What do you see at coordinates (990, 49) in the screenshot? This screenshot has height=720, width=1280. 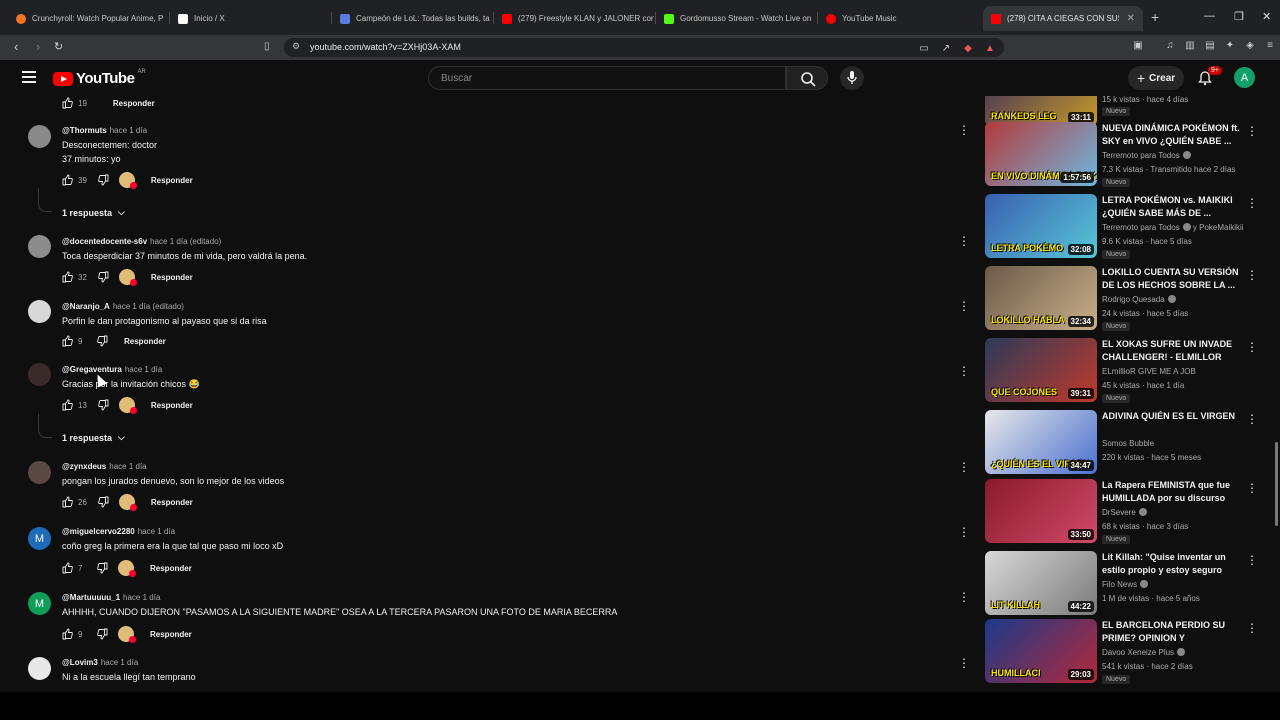 I see `rewards-icon: ▲` at bounding box center [990, 49].